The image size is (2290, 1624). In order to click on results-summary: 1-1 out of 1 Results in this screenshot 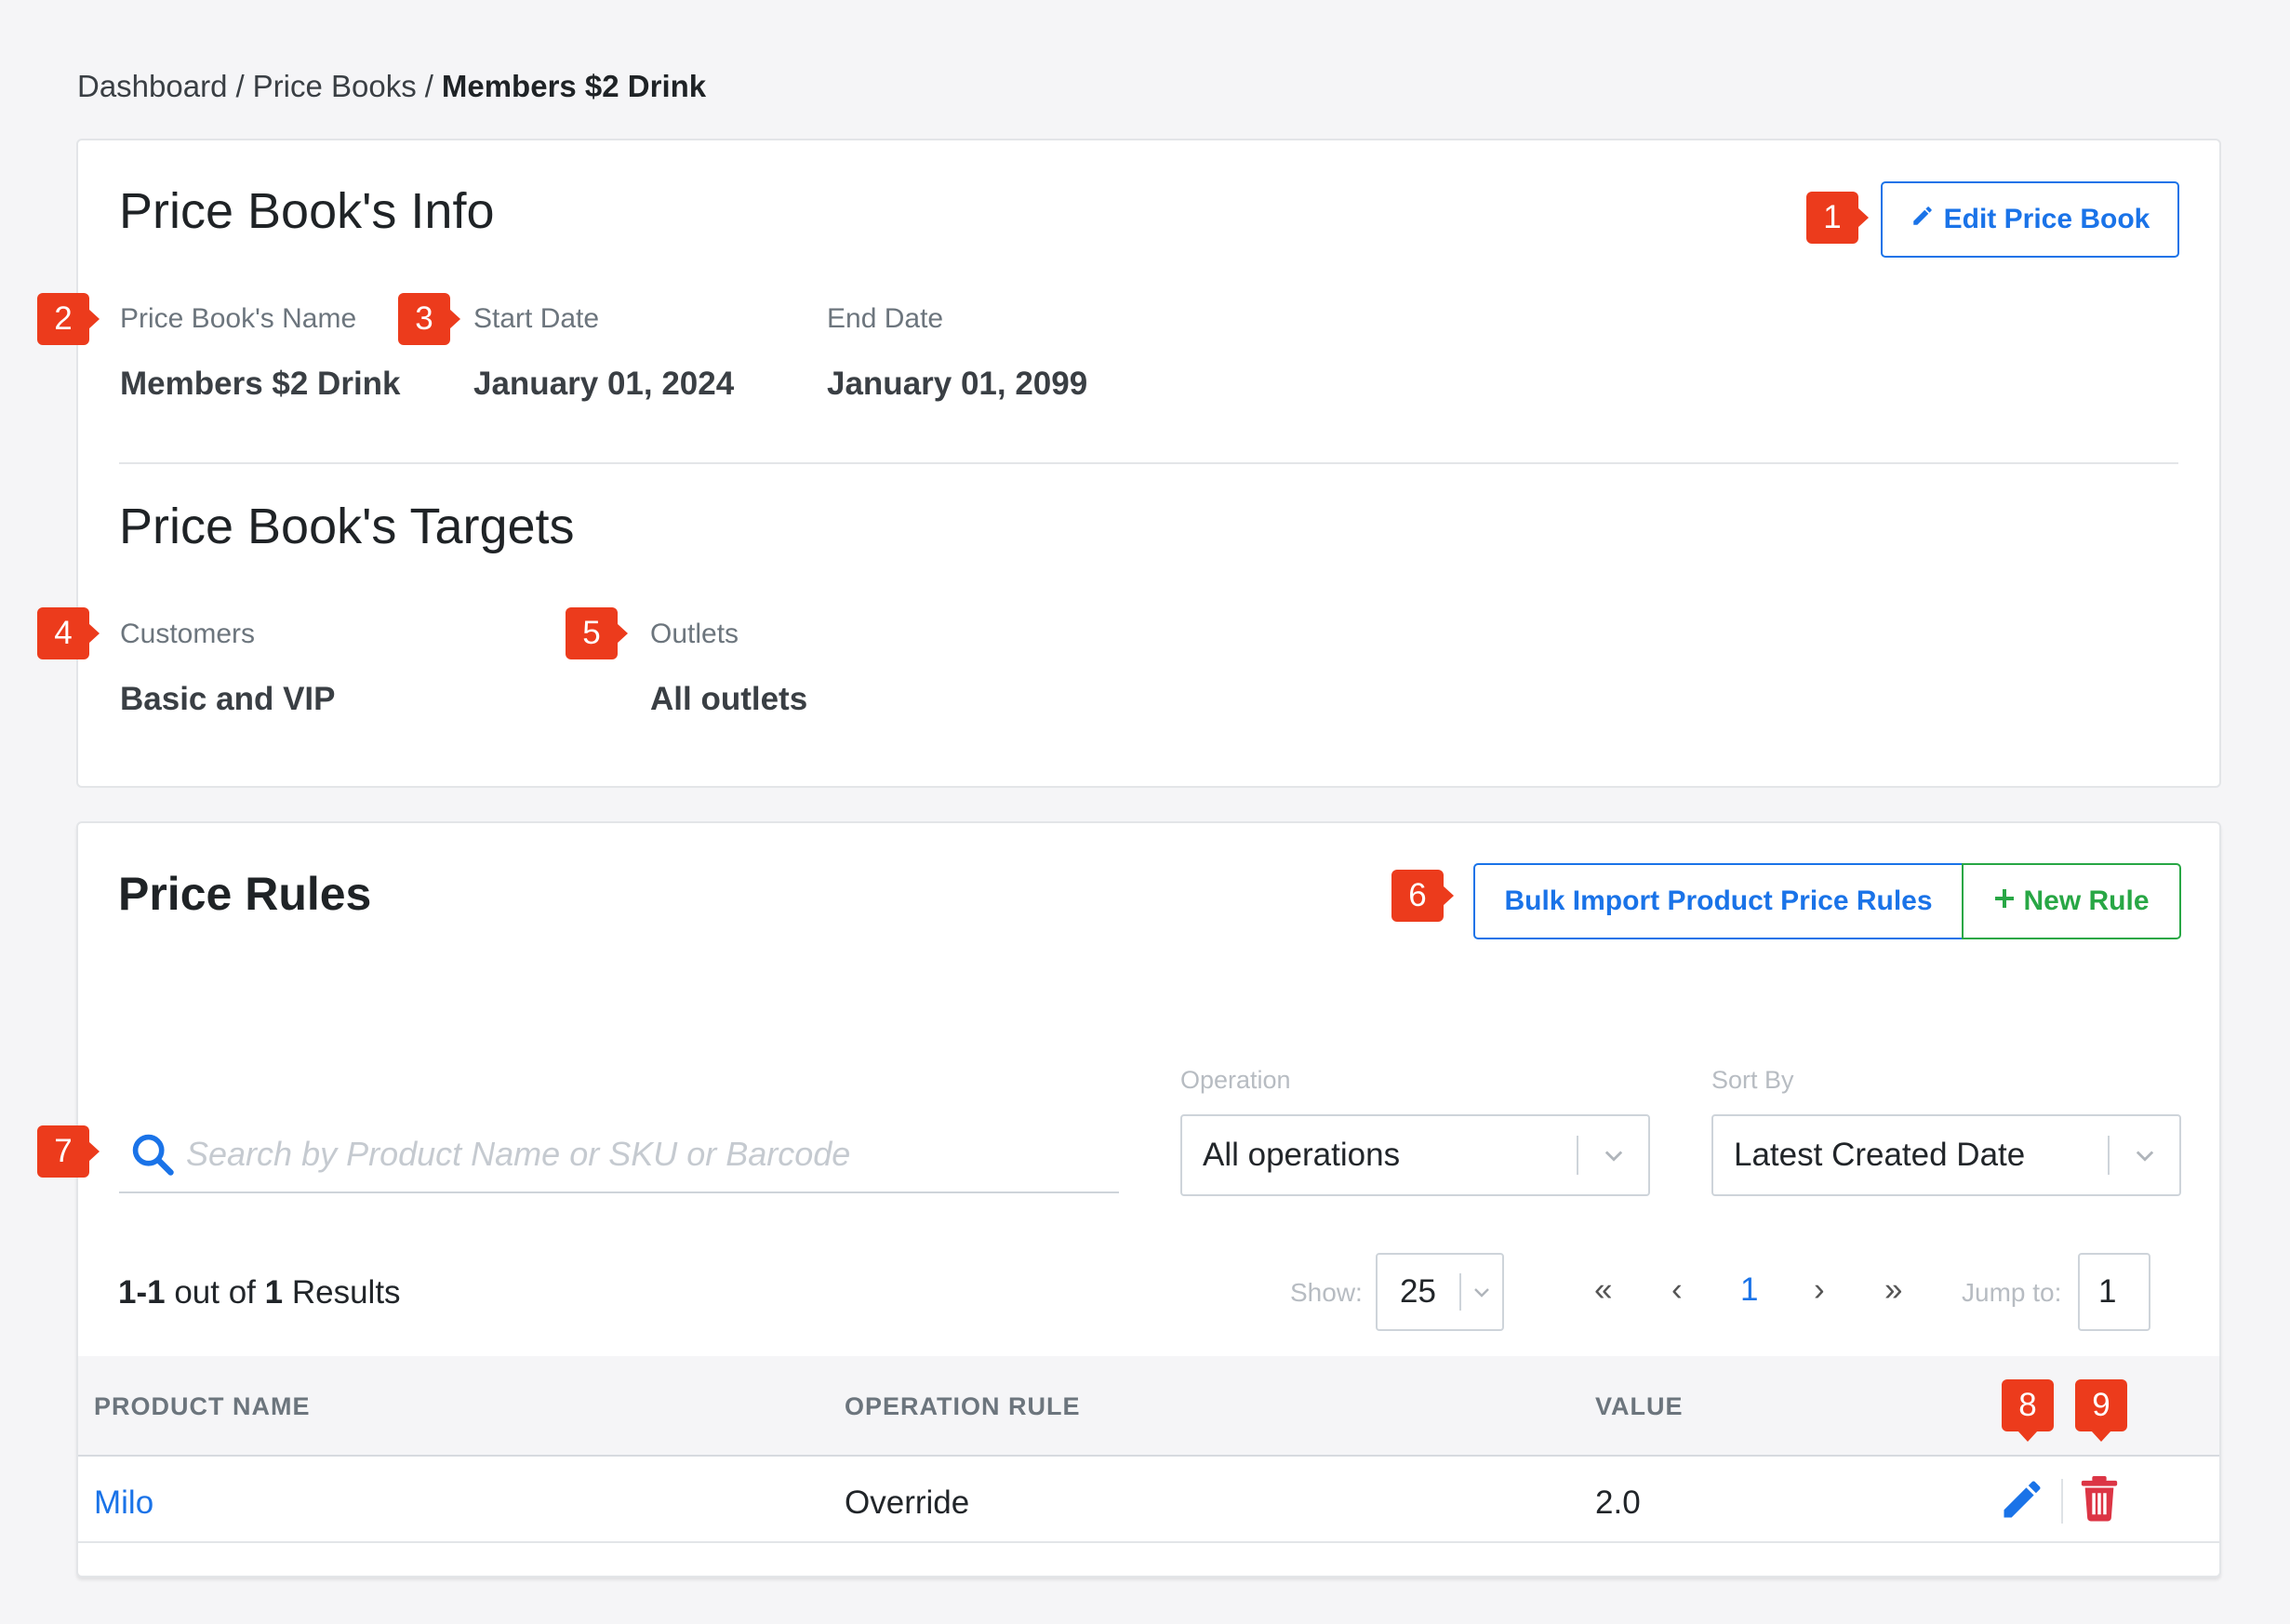, I will do `click(259, 1292)`.